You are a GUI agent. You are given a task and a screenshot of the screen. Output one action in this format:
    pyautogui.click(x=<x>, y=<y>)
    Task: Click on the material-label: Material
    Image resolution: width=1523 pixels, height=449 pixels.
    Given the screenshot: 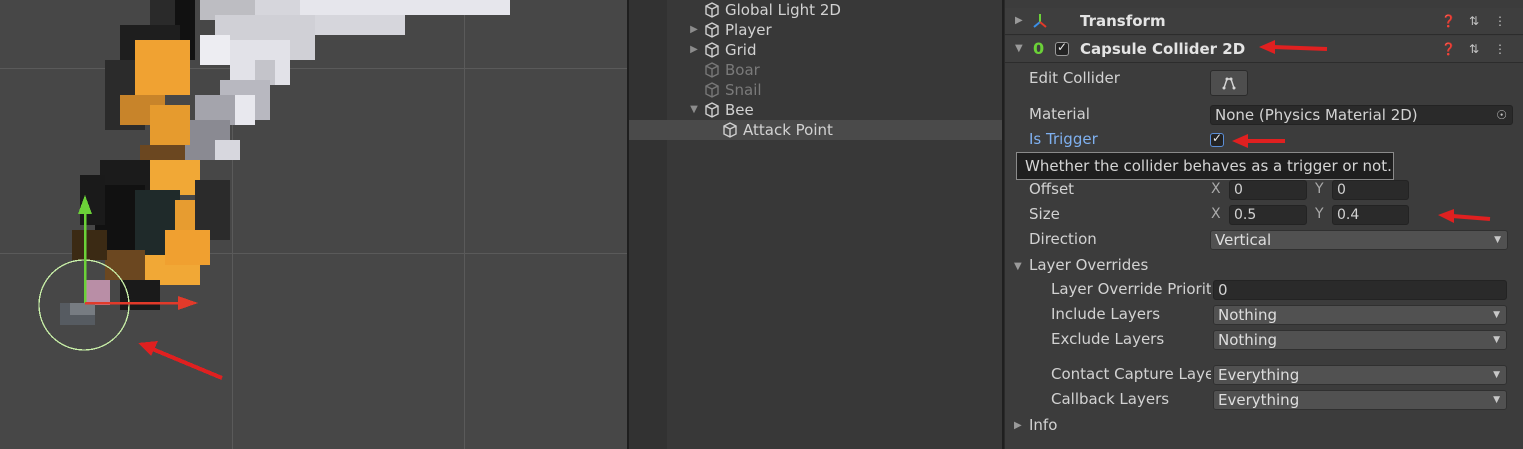 What is the action you would take?
    pyautogui.click(x=1059, y=114)
    